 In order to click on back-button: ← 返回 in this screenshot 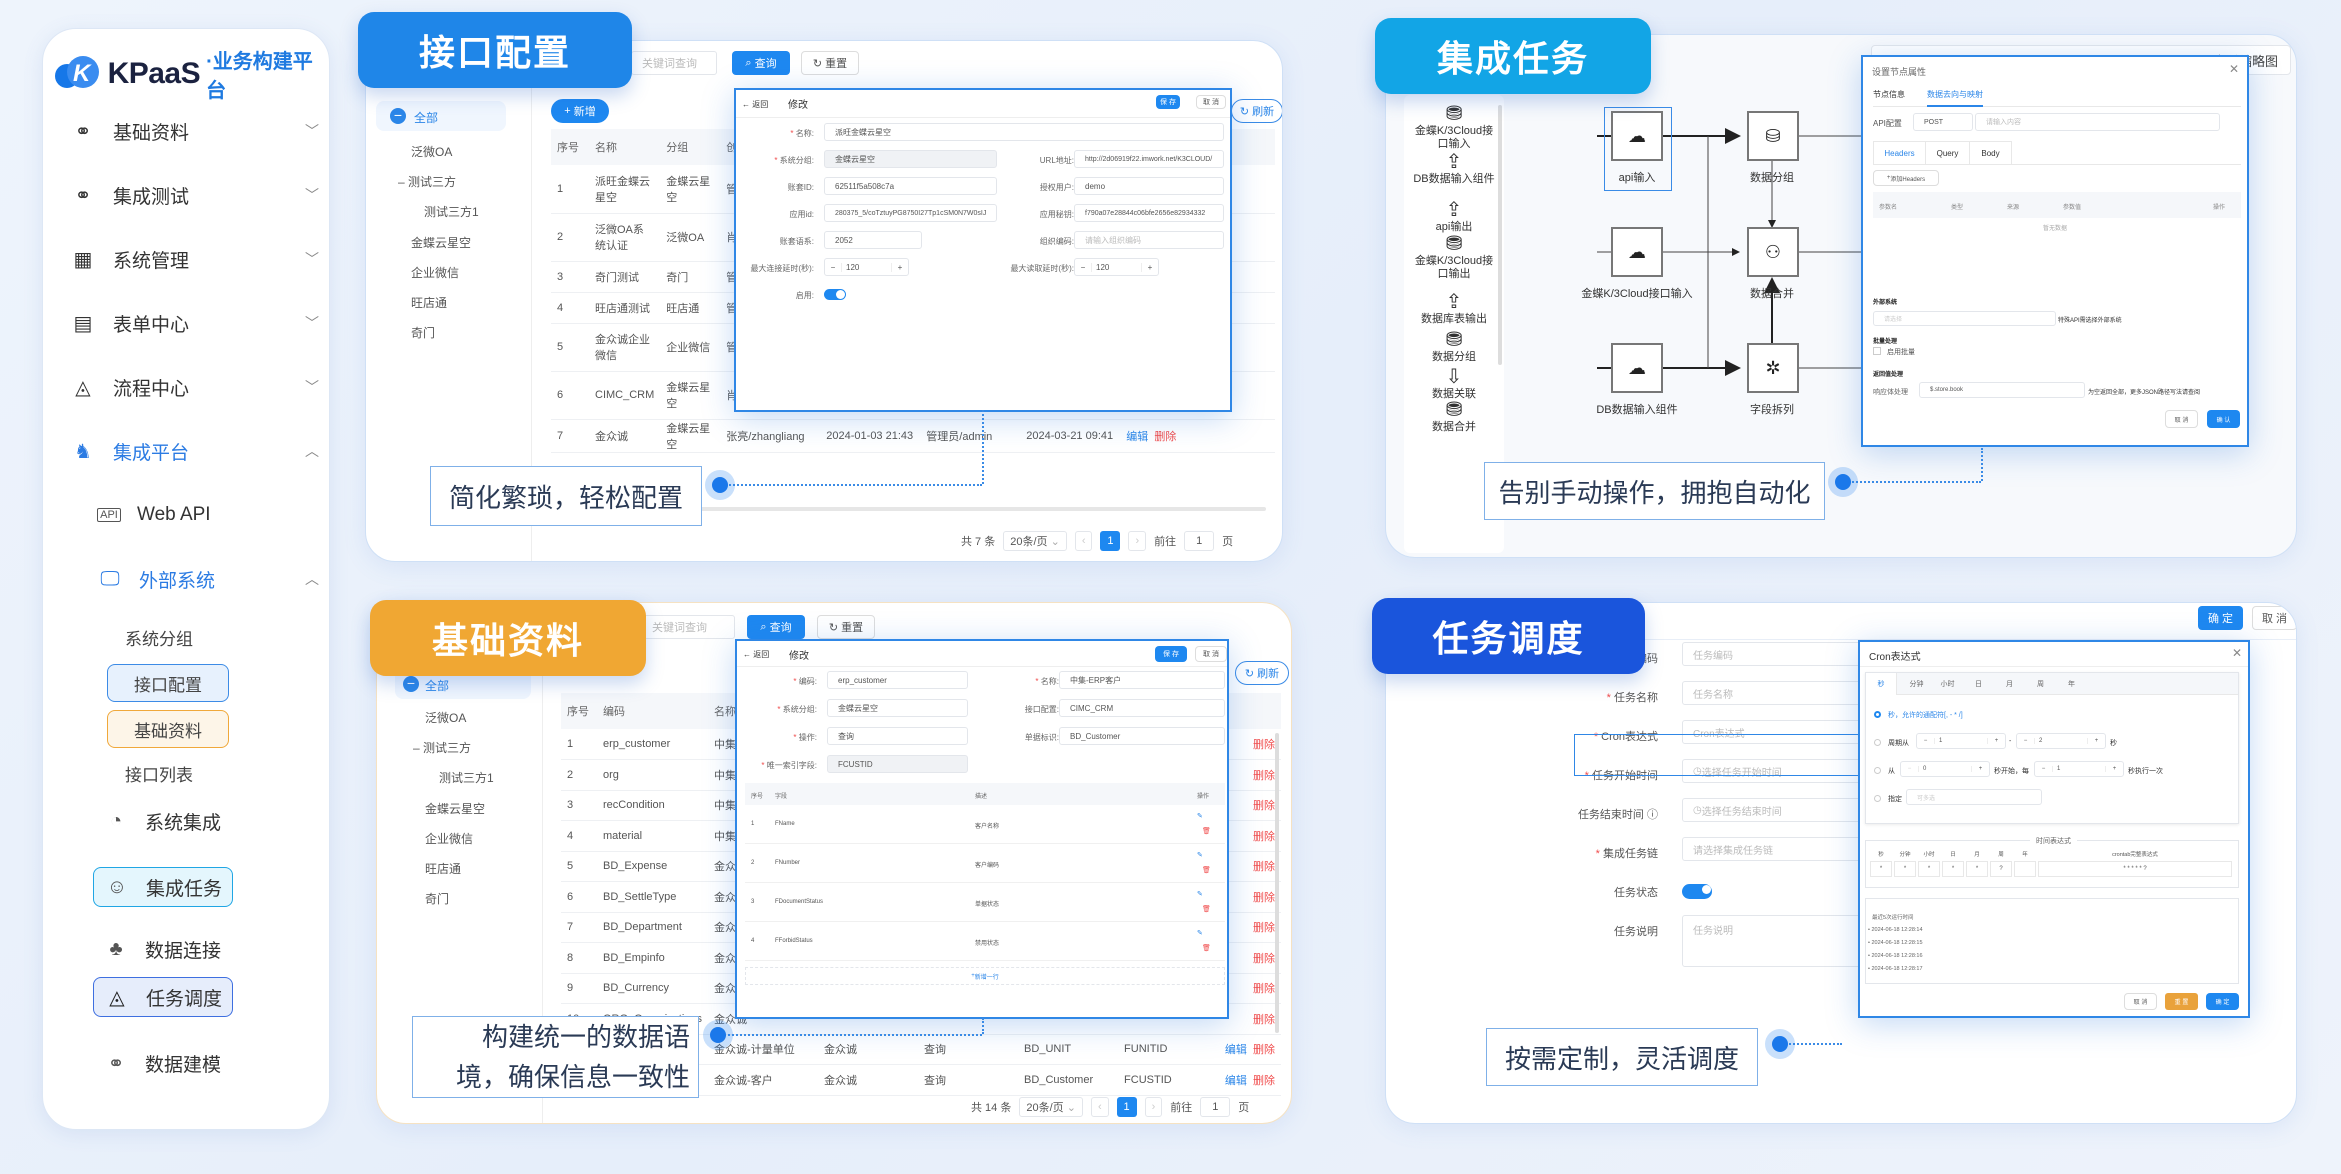, I will do `click(755, 104)`.